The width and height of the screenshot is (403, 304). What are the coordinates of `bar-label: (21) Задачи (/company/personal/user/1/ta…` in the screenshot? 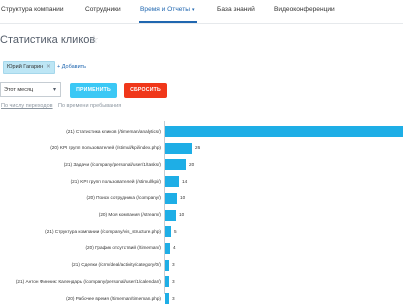 It's located at (112, 164).